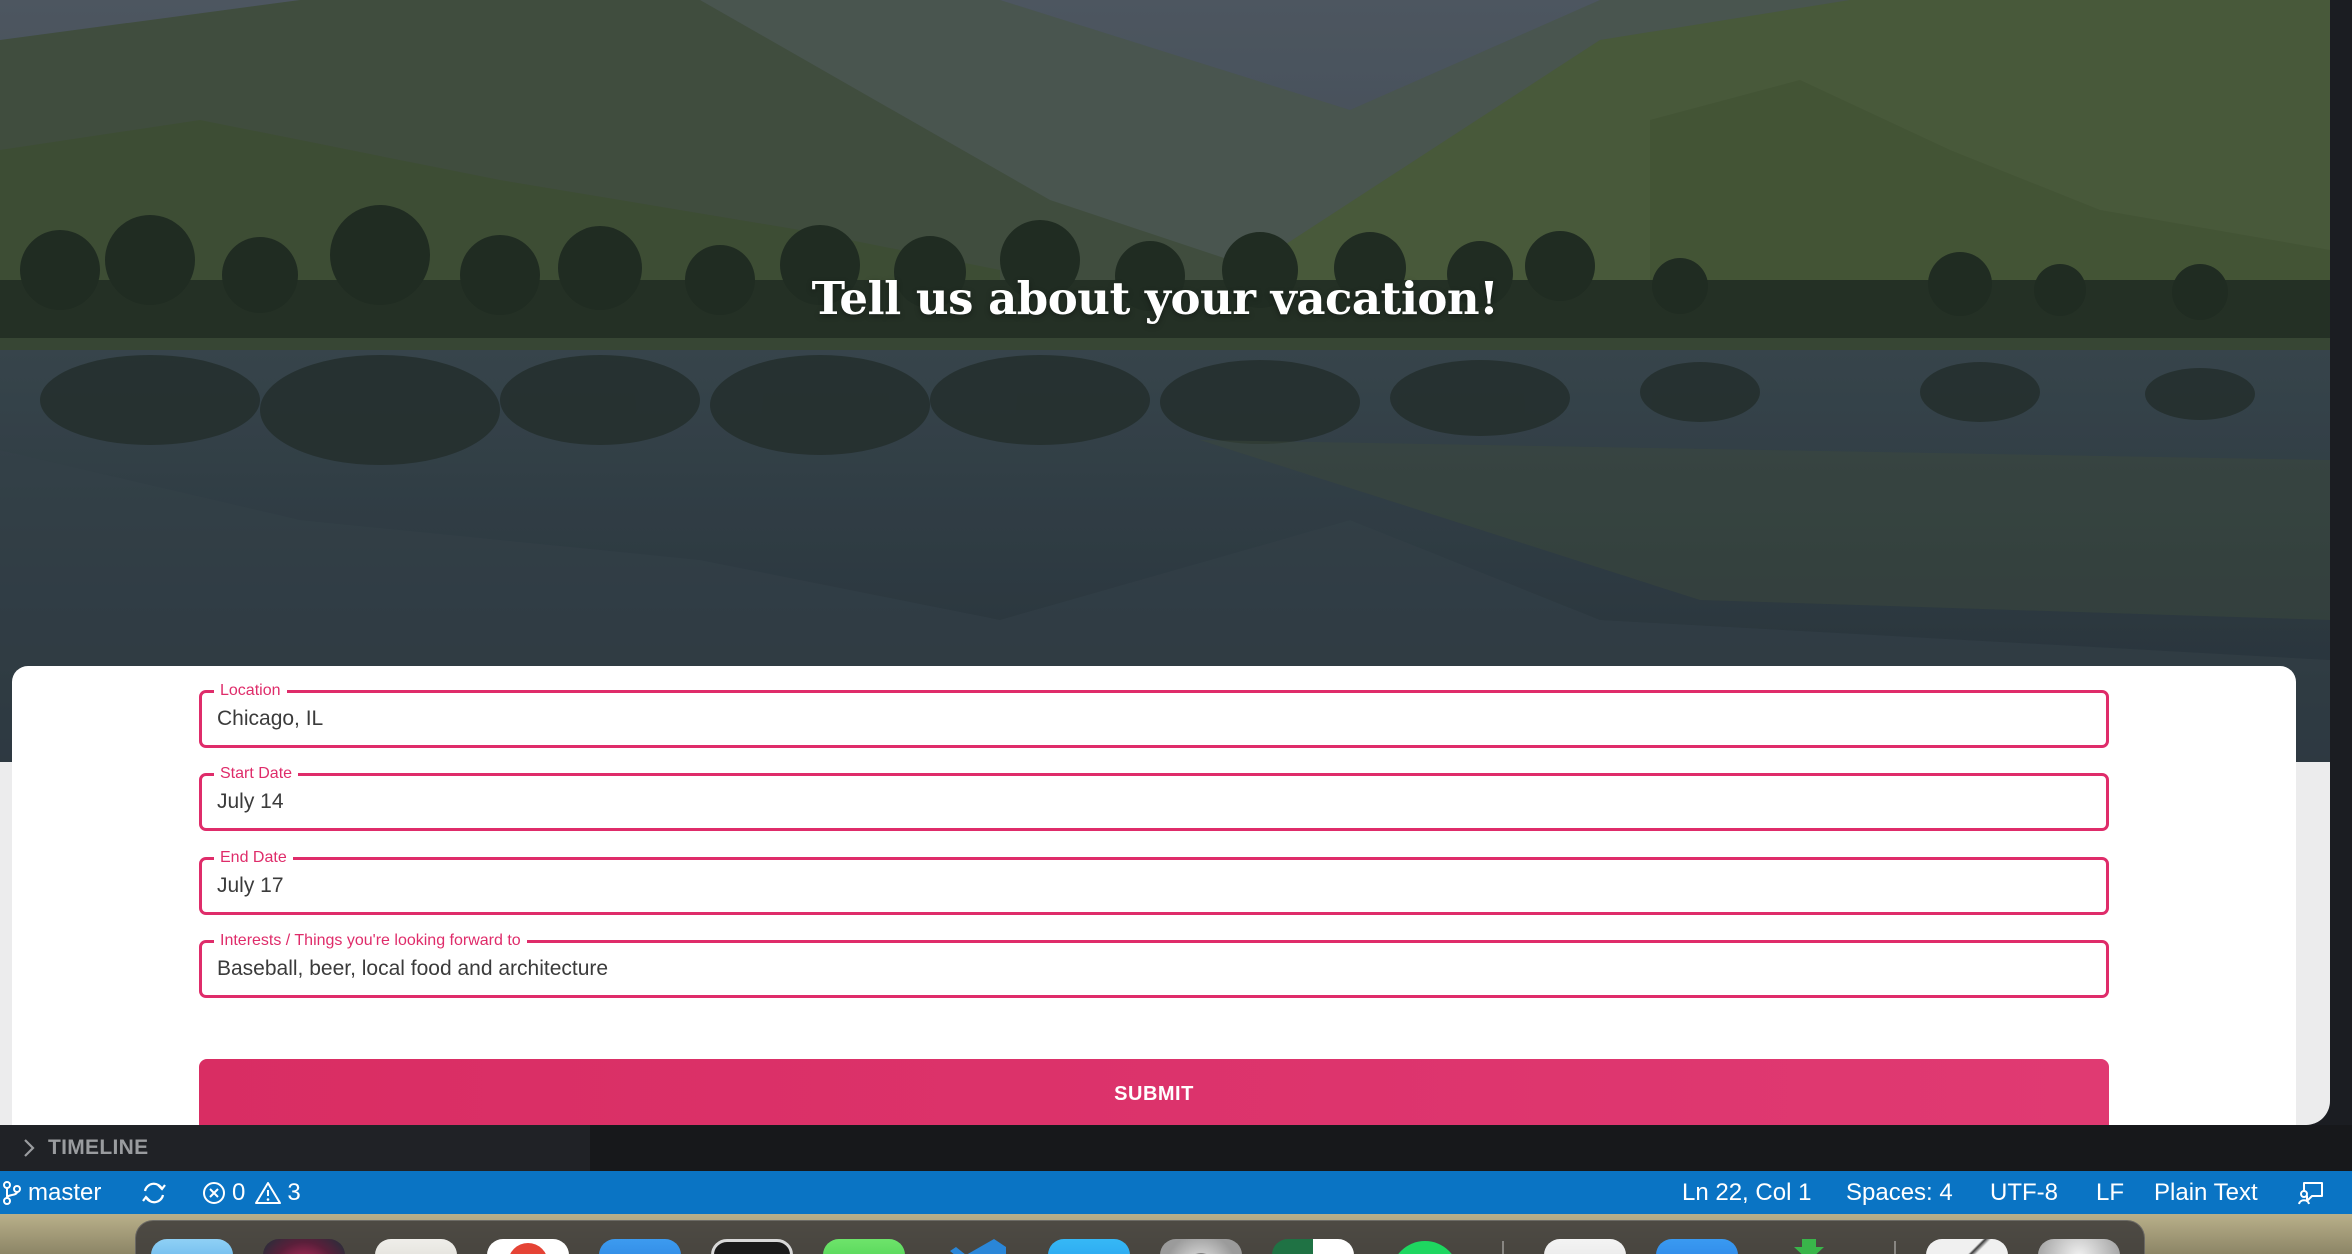 The width and height of the screenshot is (2352, 1254). I want to click on page-title: Tell us about your vacation!, so click(1155, 298).